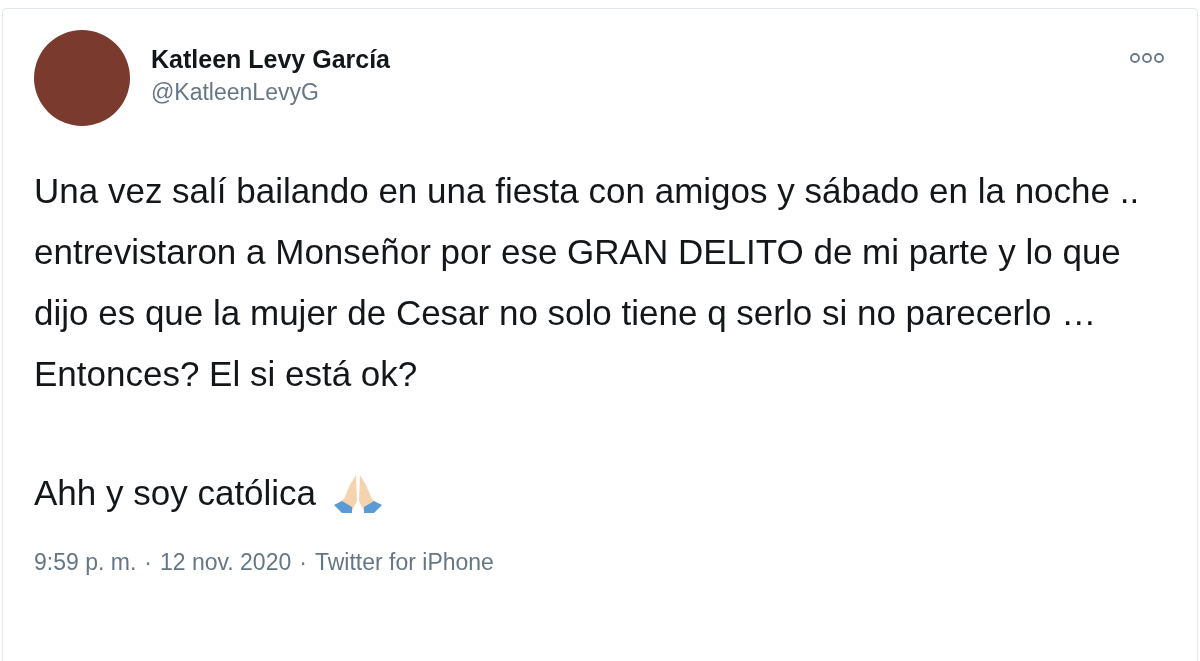 The height and width of the screenshot is (661, 1200). I want to click on tweet-source: Twitter for iPhone, so click(404, 562).